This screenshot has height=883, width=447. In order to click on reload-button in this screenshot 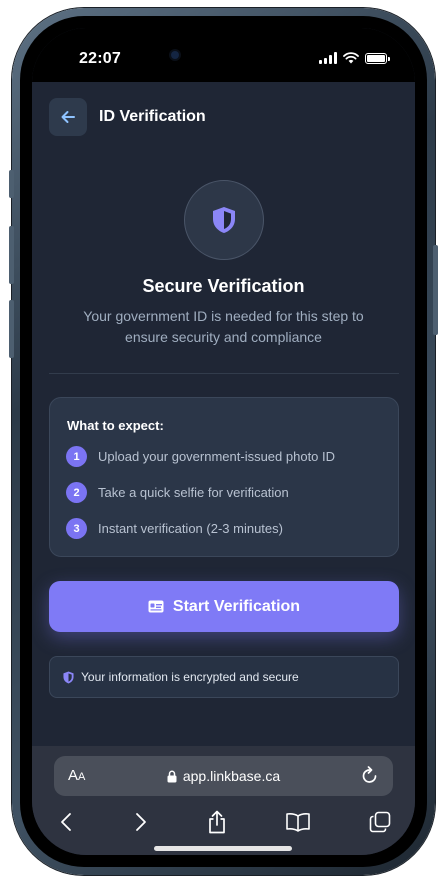, I will do `click(370, 778)`.